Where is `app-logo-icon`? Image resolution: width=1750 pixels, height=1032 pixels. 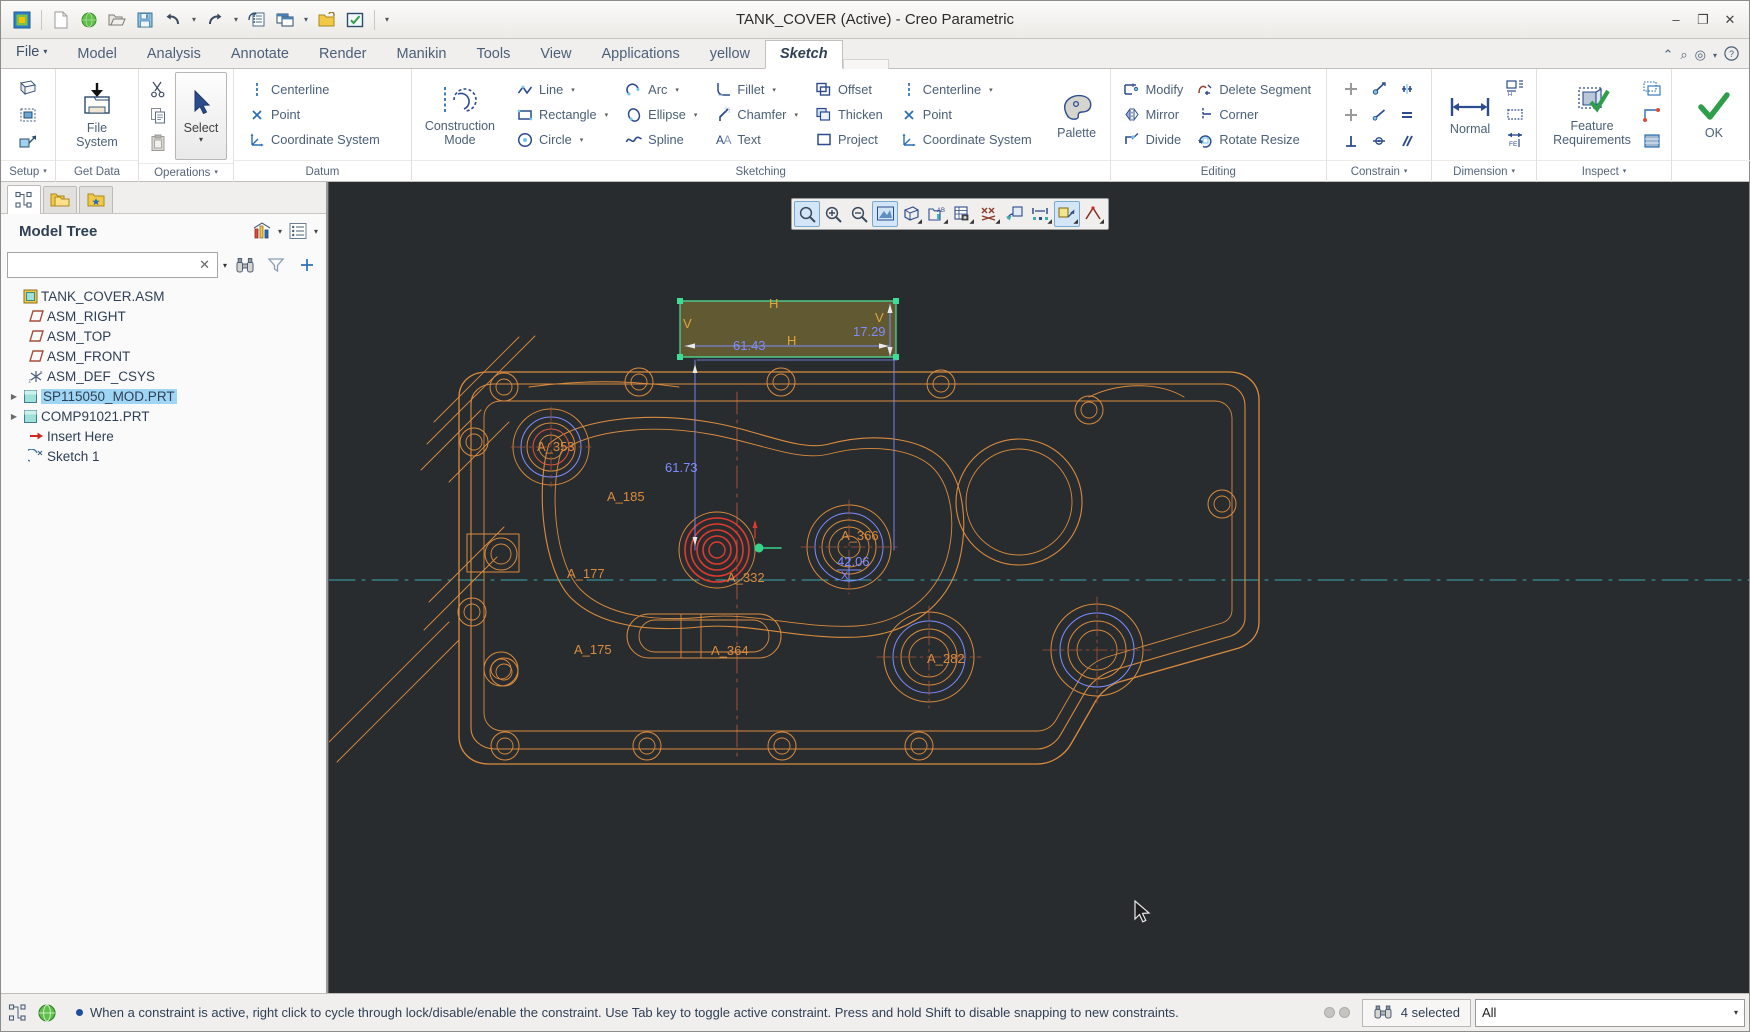
app-logo-icon is located at coordinates (22, 20).